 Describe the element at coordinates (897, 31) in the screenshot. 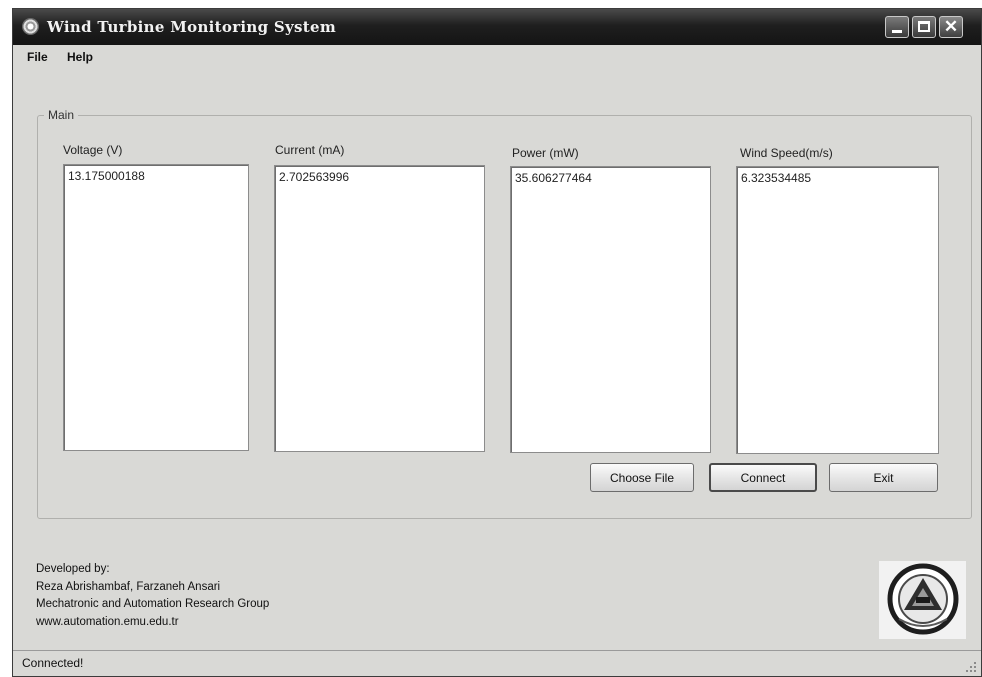

I see `minimize-icon` at that location.